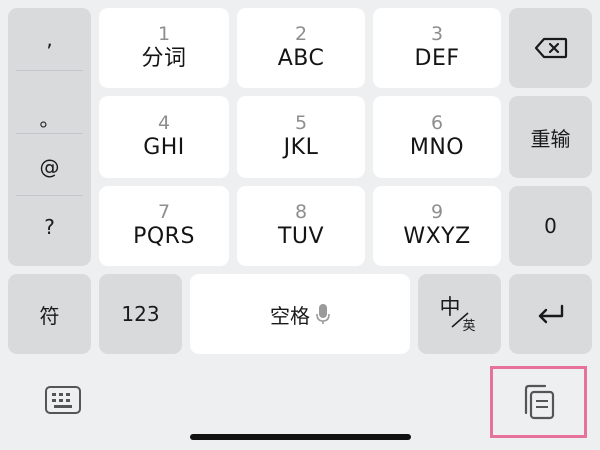 Image resolution: width=600 pixels, height=450 pixels. I want to click on key-4-ghi: 4 GHI, so click(164, 137).